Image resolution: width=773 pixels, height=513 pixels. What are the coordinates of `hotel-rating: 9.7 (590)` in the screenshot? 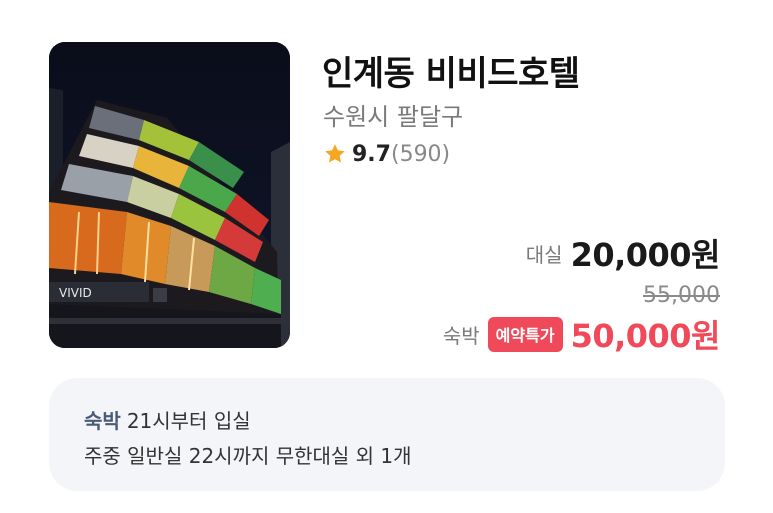 It's located at (386, 154).